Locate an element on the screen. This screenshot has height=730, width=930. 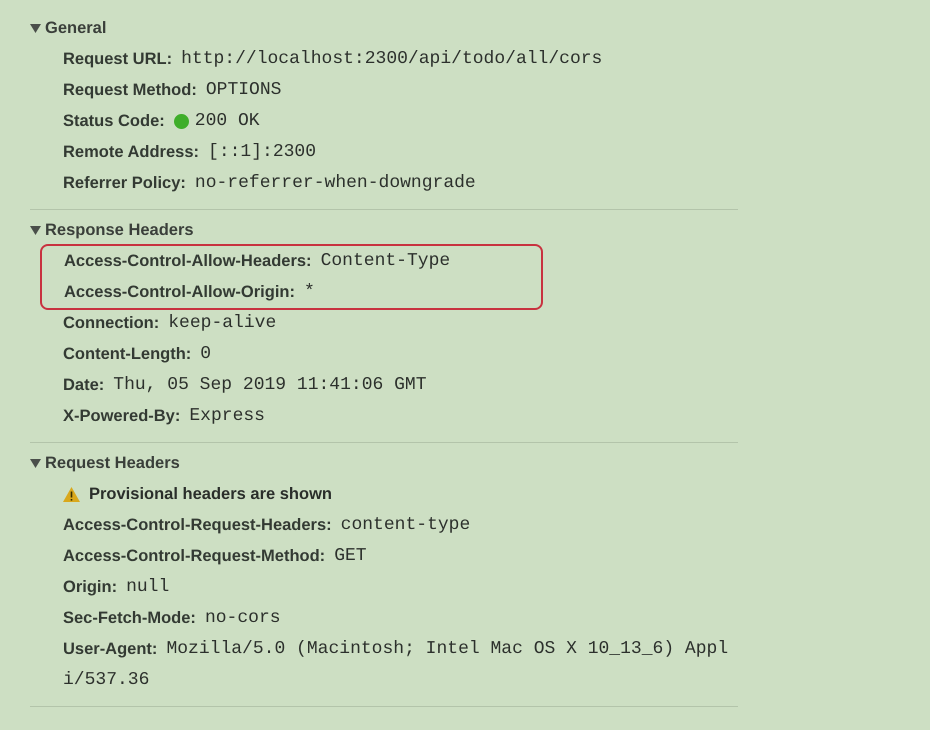
header-value: OPTIONS is located at coordinates (244, 90).